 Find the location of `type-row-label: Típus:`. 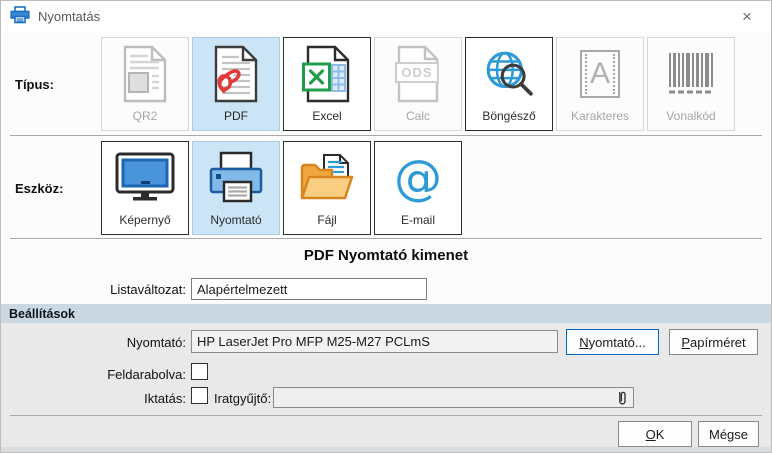

type-row-label: Típus: is located at coordinates (34, 84).